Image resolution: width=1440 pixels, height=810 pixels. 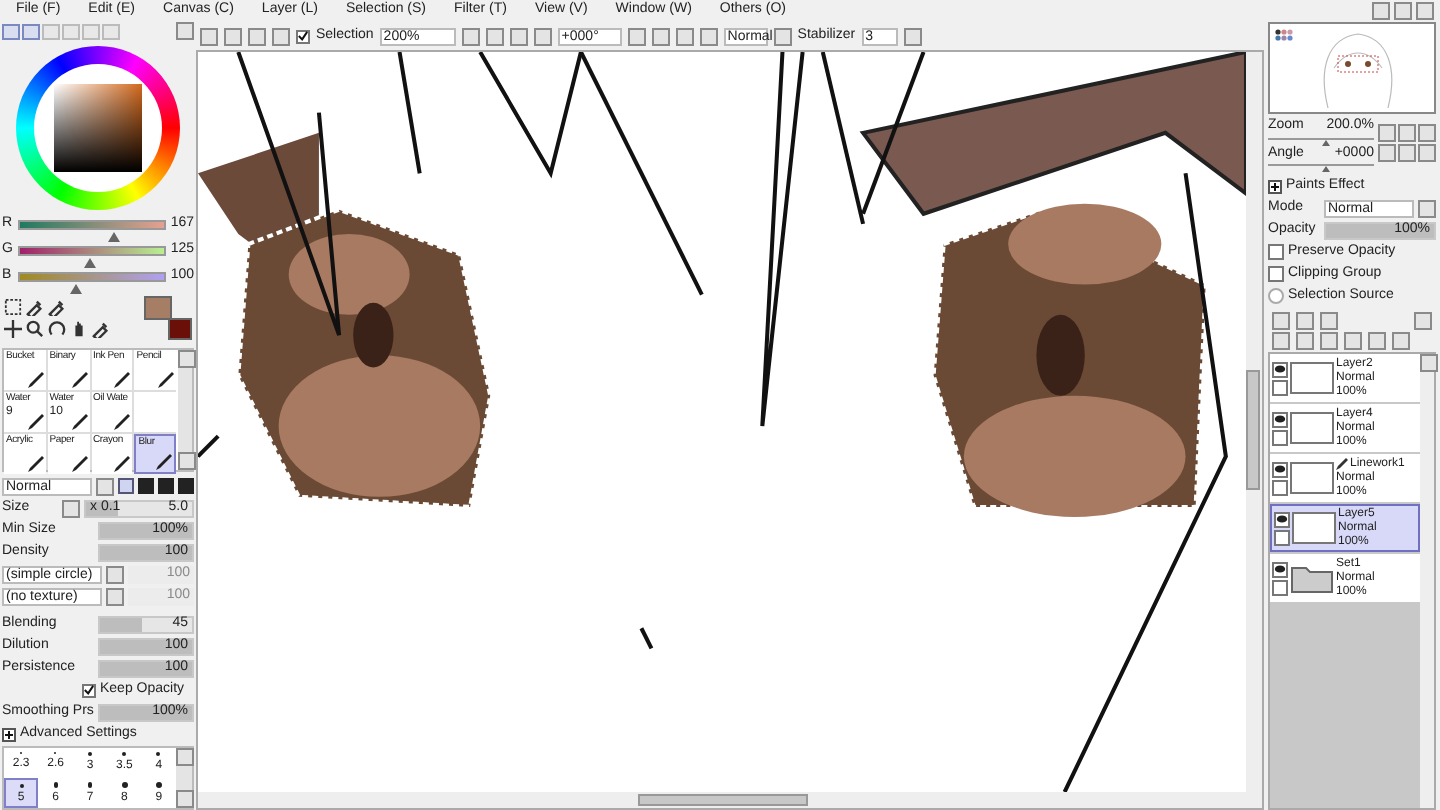 What do you see at coordinates (1353, 341) in the screenshot?
I see `delete-button` at bounding box center [1353, 341].